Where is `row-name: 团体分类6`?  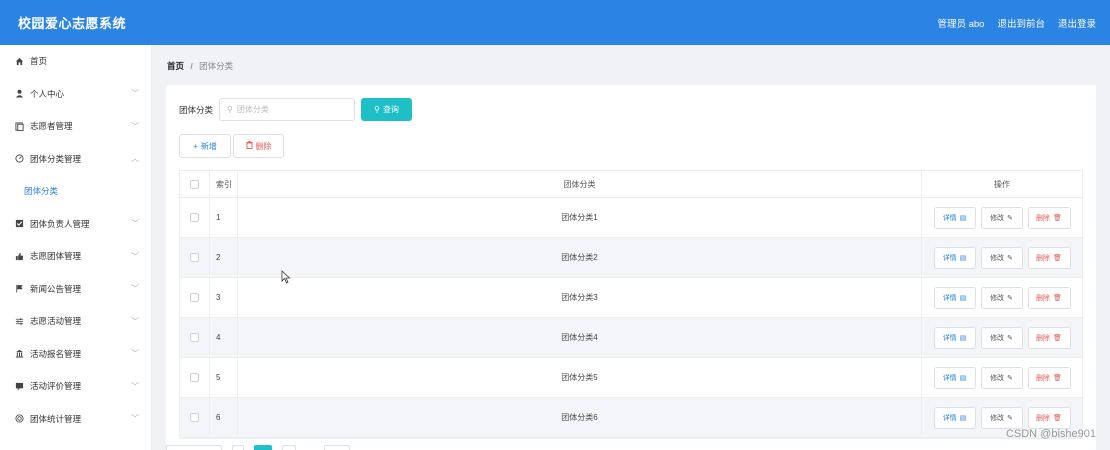
row-name: 团体分类6 is located at coordinates (580, 417).